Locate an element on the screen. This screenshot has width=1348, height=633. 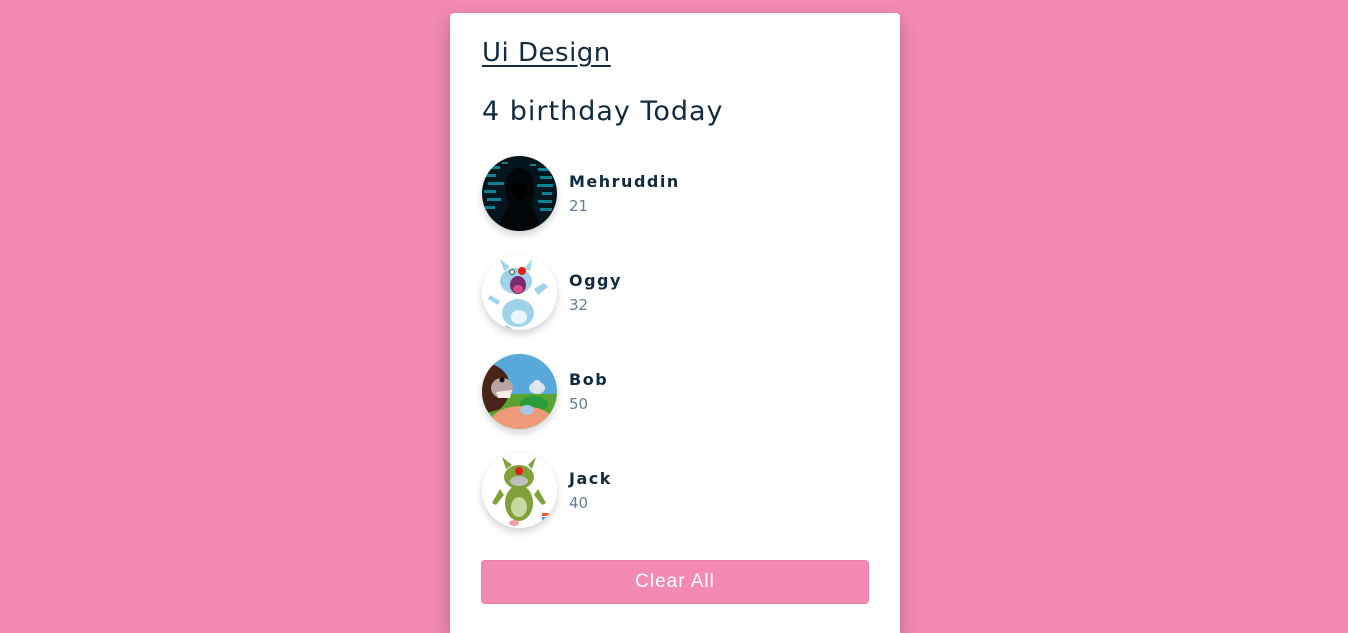
person-name: Bob is located at coordinates (589, 379).